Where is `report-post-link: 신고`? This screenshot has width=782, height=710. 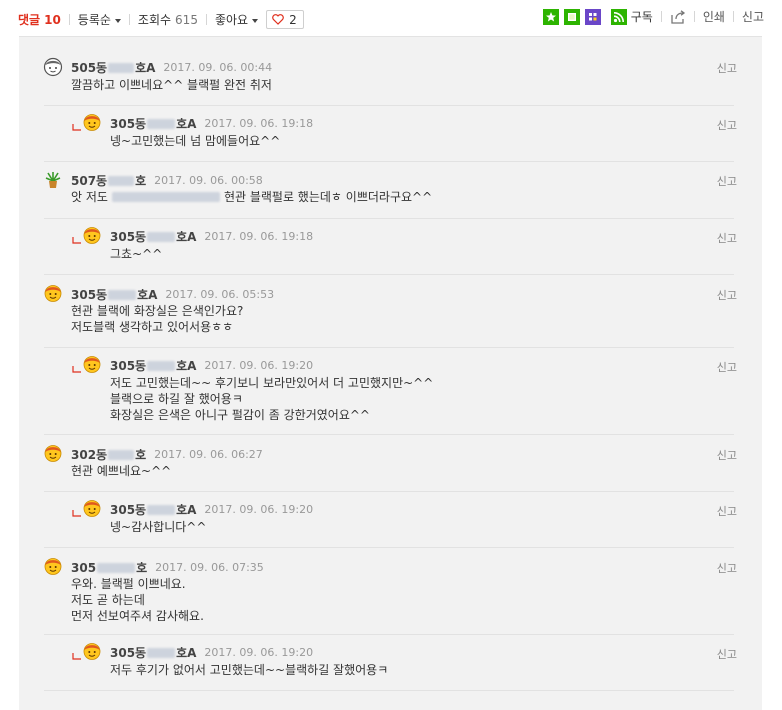
report-post-link: 신고 is located at coordinates (753, 16).